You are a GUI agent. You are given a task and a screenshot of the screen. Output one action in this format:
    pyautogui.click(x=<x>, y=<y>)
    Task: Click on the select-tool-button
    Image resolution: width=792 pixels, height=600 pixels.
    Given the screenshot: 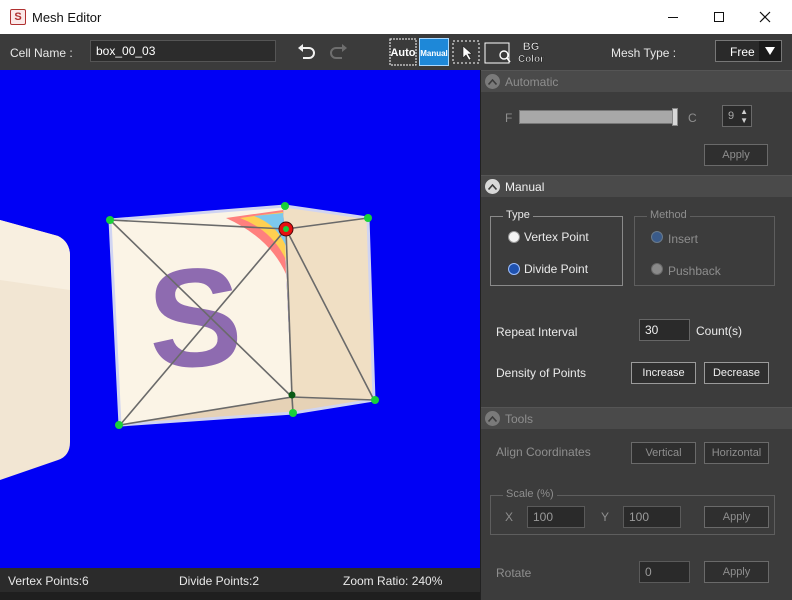 What is the action you would take?
    pyautogui.click(x=466, y=52)
    